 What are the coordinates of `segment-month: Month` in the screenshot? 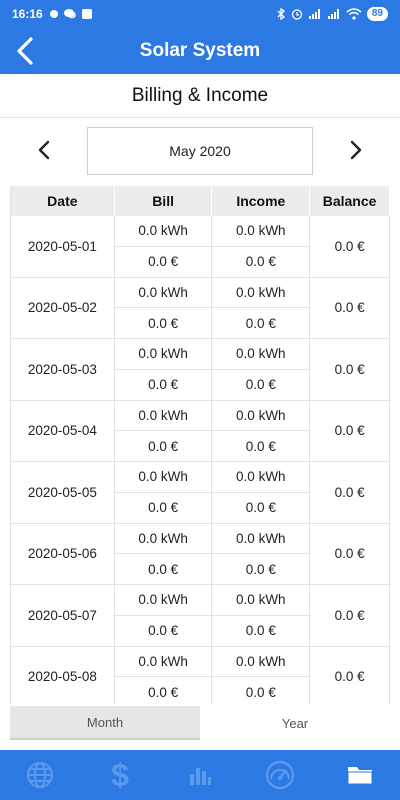 It's located at (105, 723).